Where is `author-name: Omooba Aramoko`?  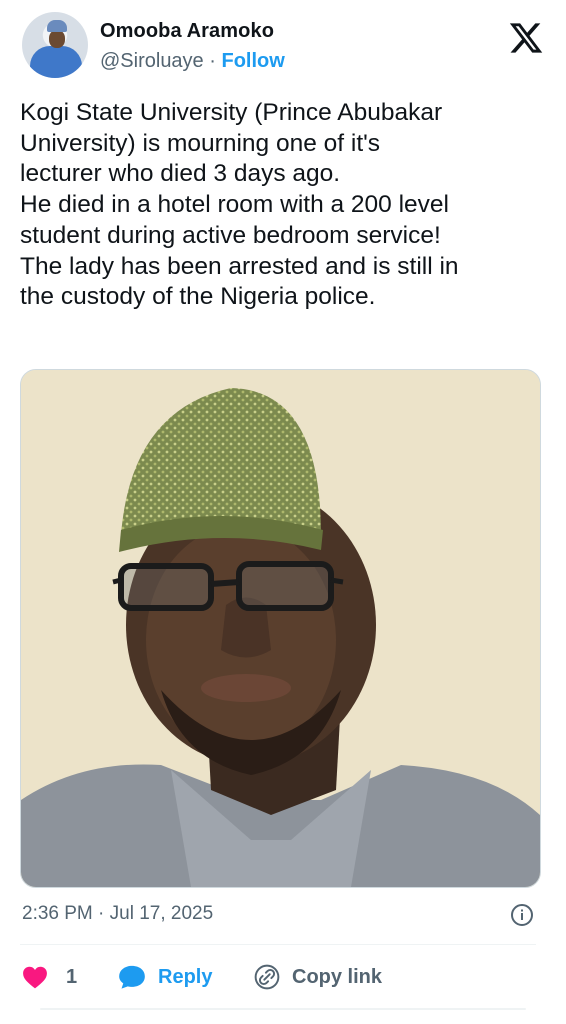 author-name: Omooba Aramoko is located at coordinates (187, 31).